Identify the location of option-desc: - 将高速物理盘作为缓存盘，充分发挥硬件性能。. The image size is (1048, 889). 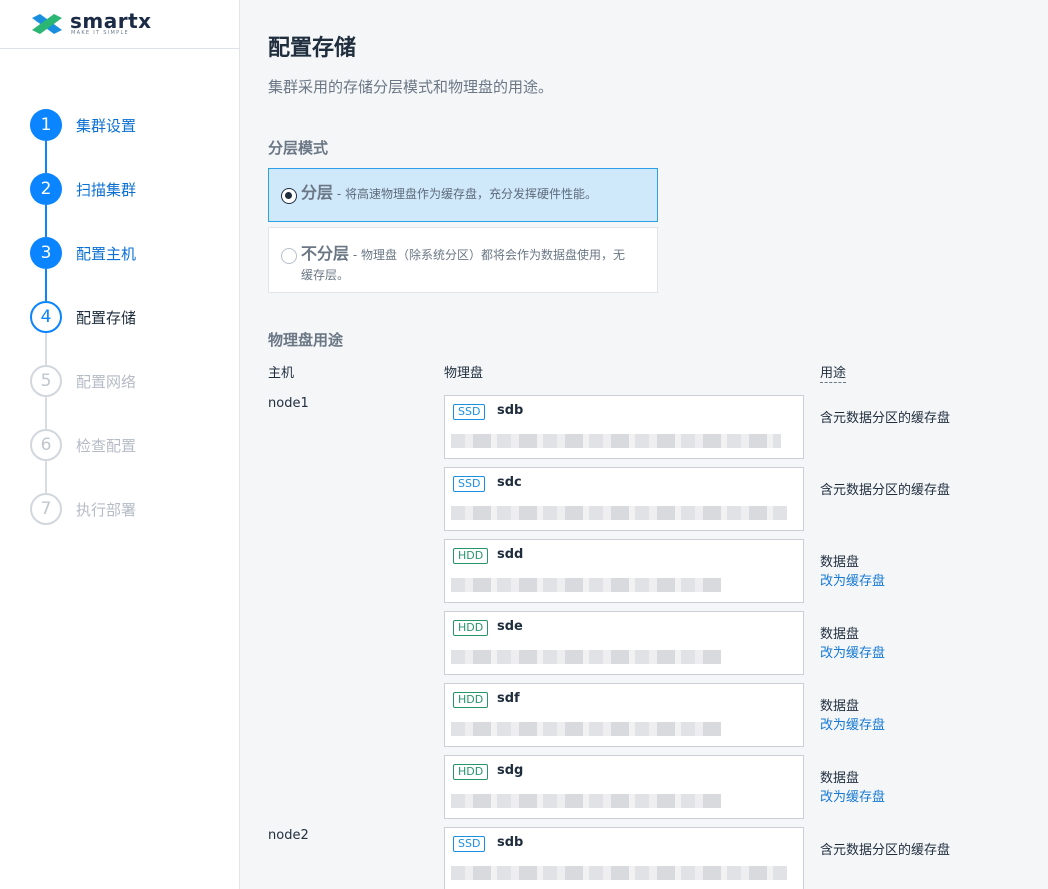
(465, 194).